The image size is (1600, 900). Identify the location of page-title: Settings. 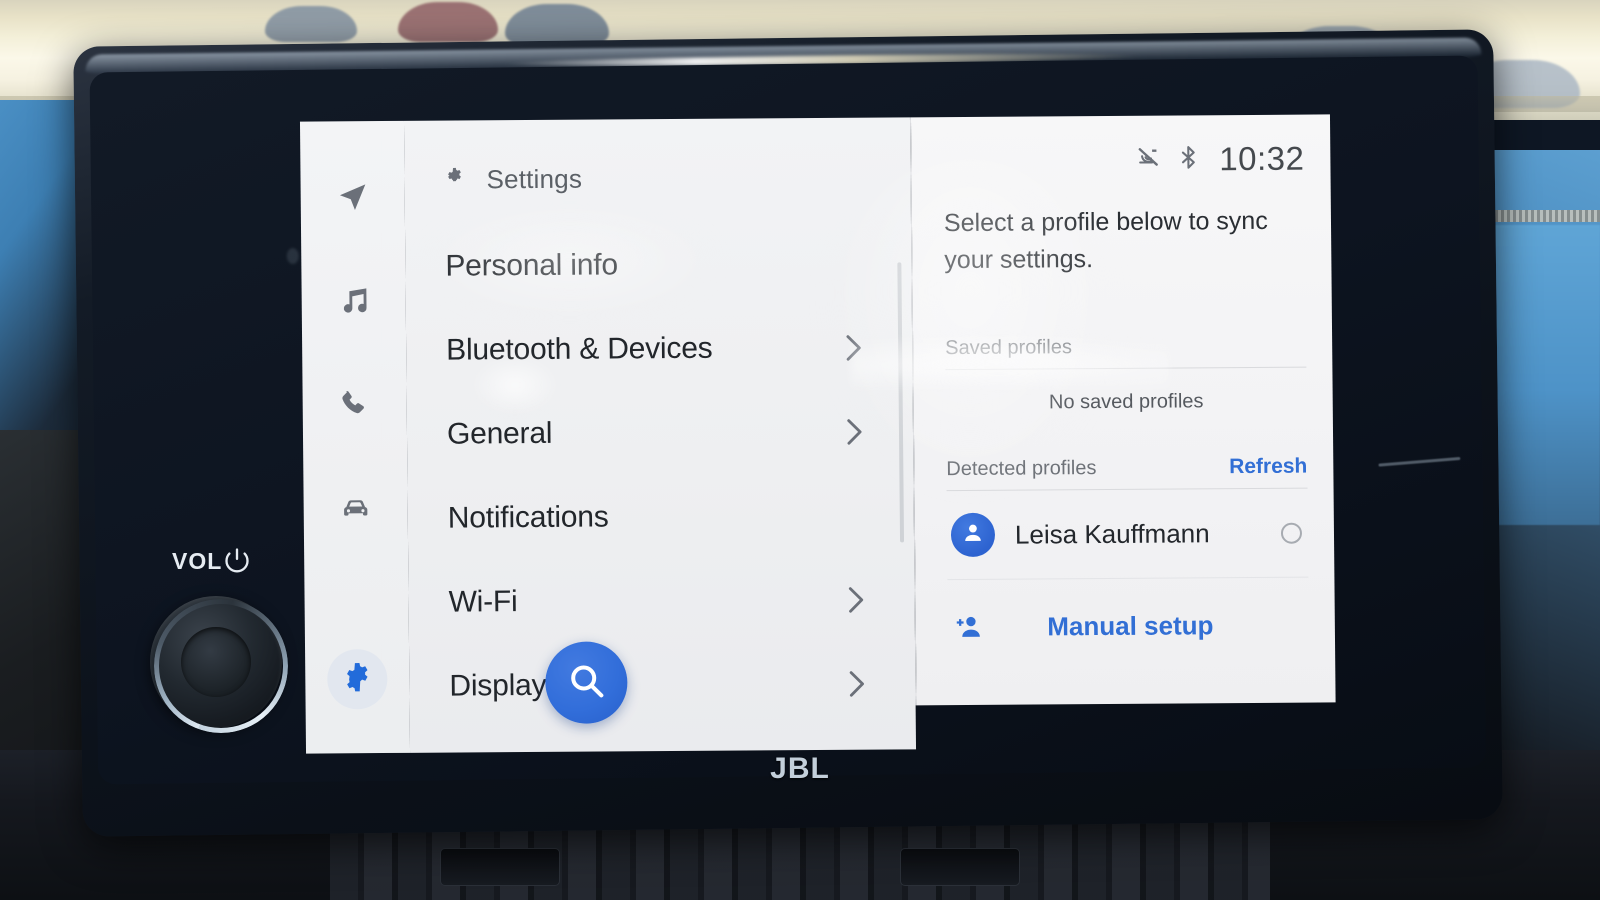
(534, 178).